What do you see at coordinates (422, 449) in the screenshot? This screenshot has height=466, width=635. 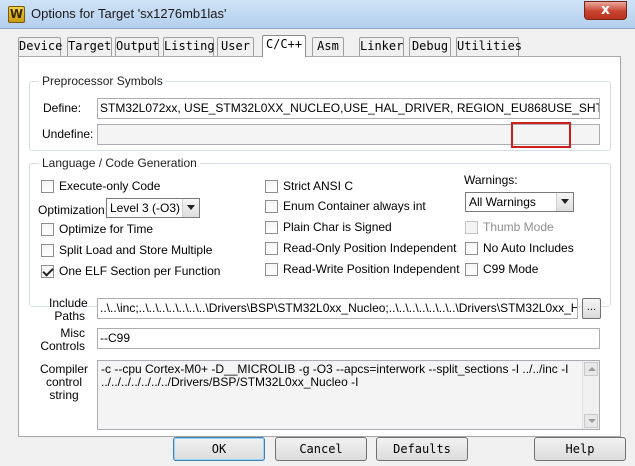 I see `defaults-button: Defaults` at bounding box center [422, 449].